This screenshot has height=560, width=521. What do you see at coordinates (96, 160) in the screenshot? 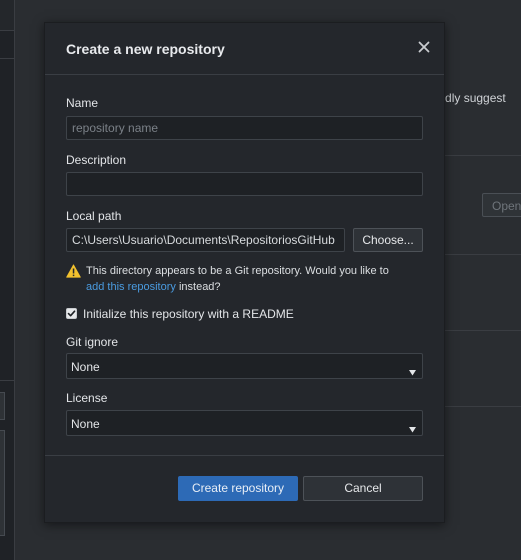
I see `description-label: Description` at bounding box center [96, 160].